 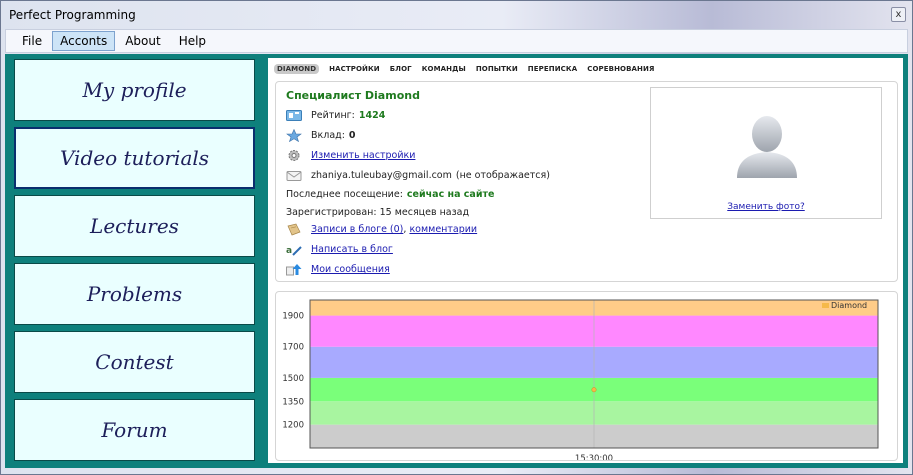 What do you see at coordinates (134, 158) in the screenshot?
I see `nav-video-tutorials-button: Video tutorials` at bounding box center [134, 158].